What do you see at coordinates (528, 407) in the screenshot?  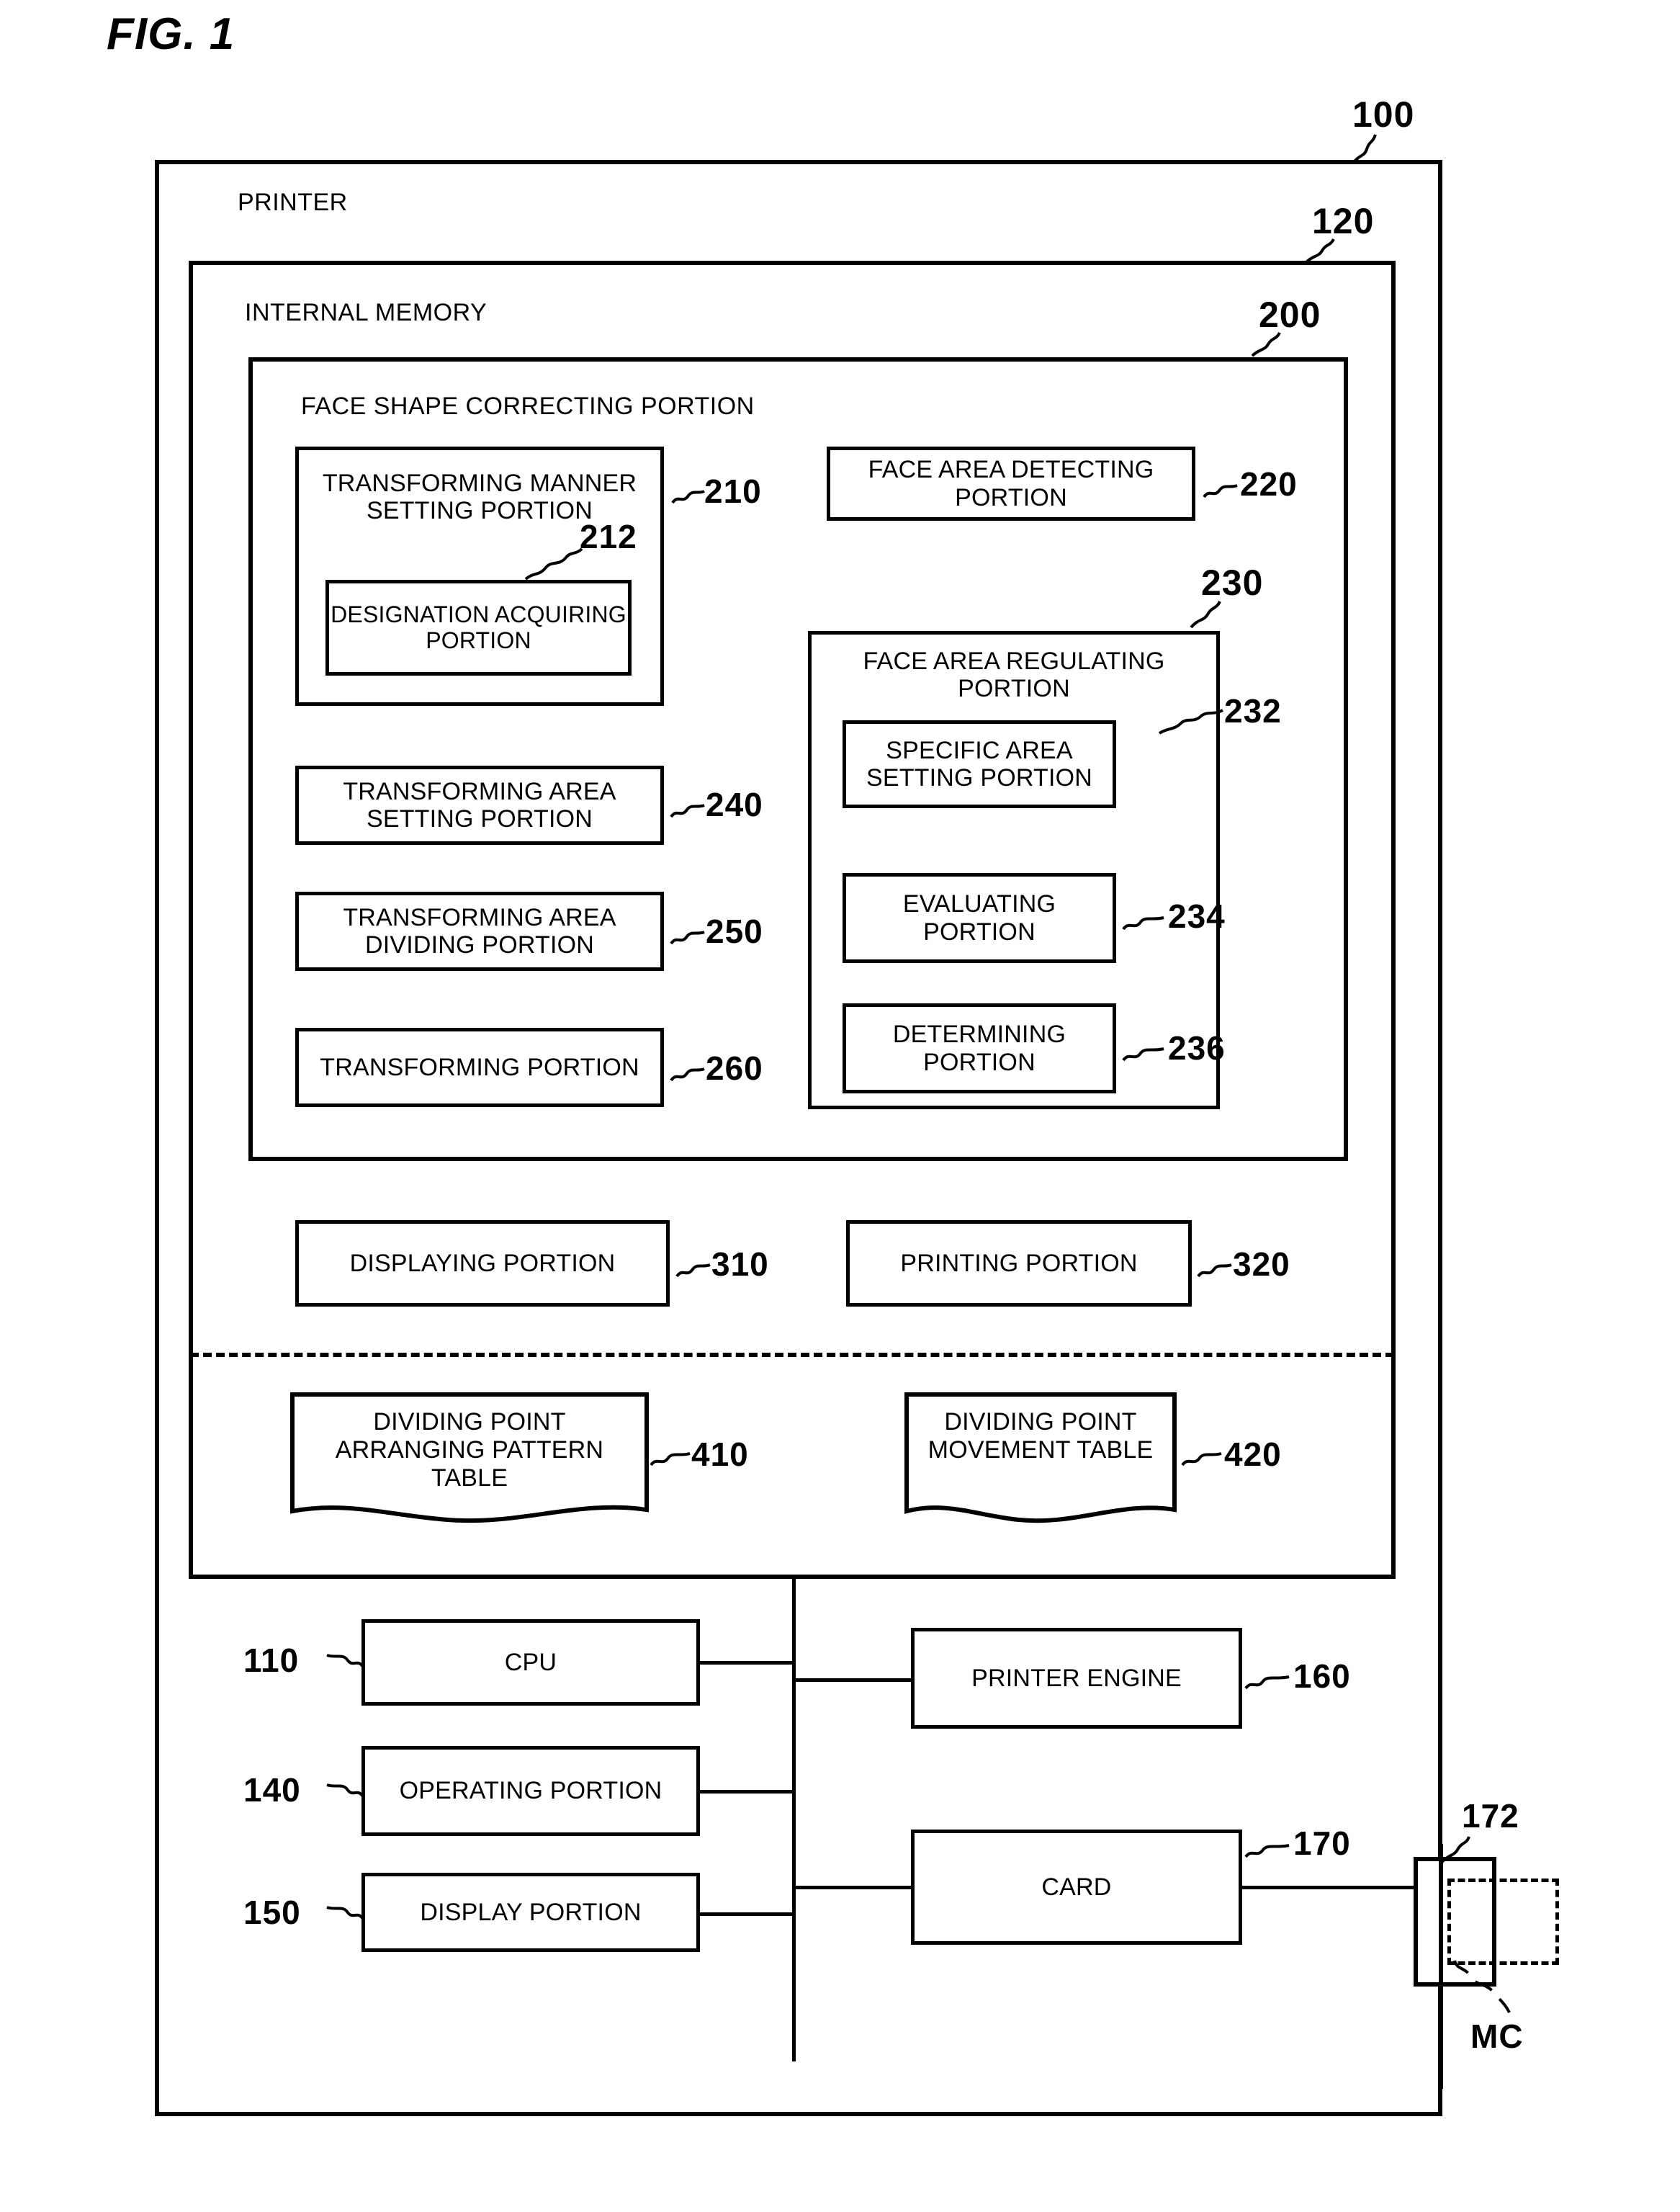 I see `face-shape-correcting-portion-label: FACE SHAPE CORRECTING PORTION` at bounding box center [528, 407].